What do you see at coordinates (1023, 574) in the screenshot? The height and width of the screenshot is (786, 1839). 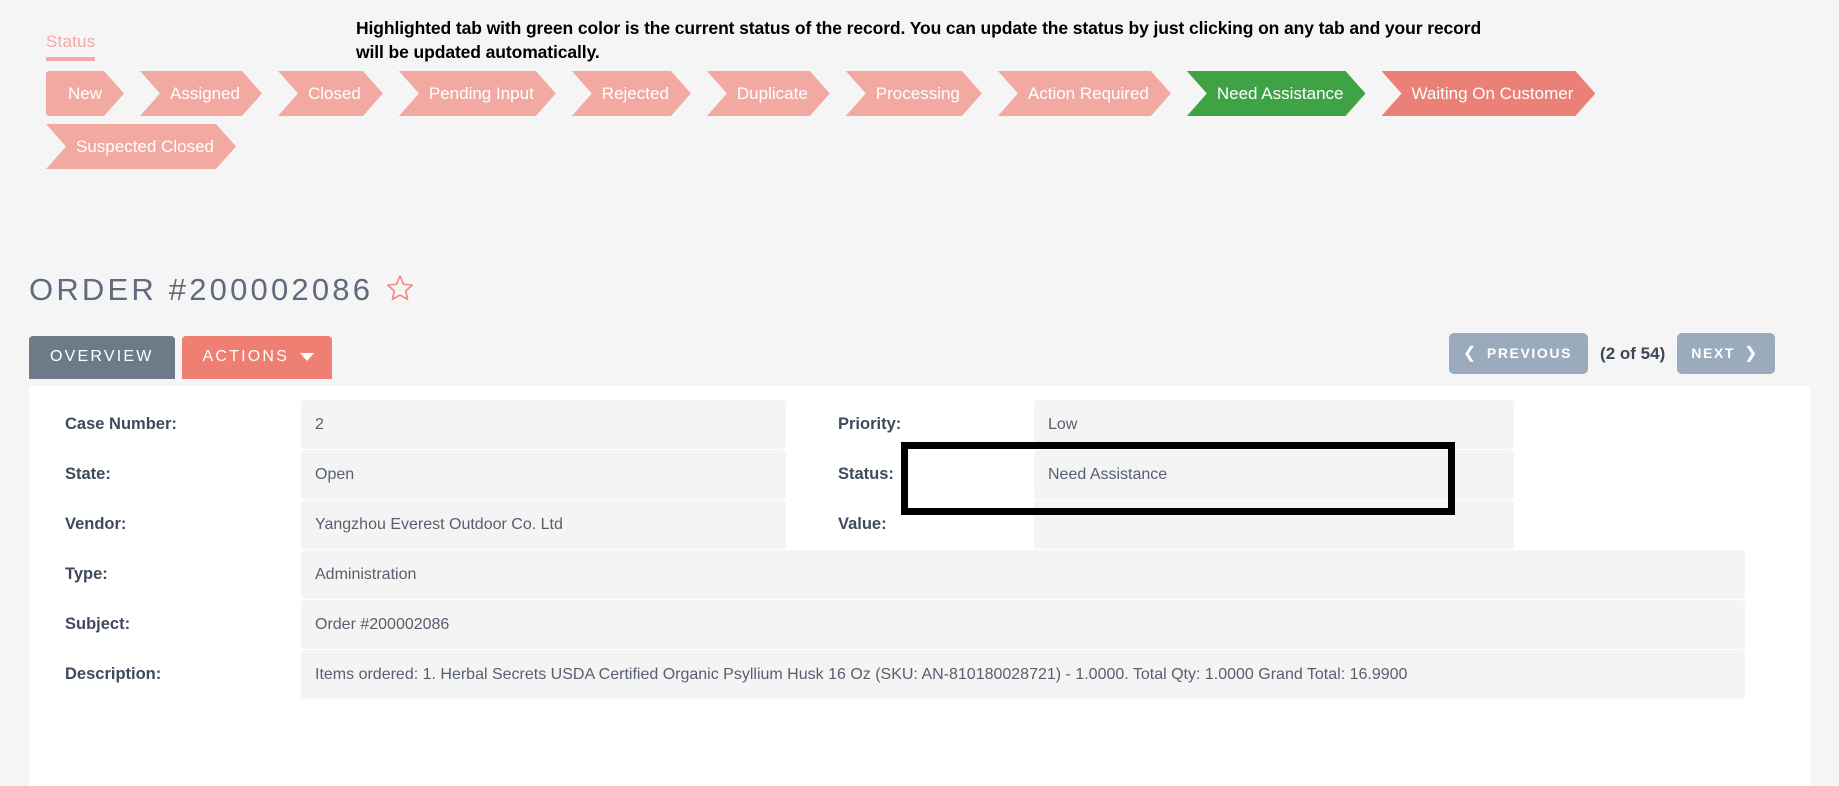 I see `field-value-type: Administration` at bounding box center [1023, 574].